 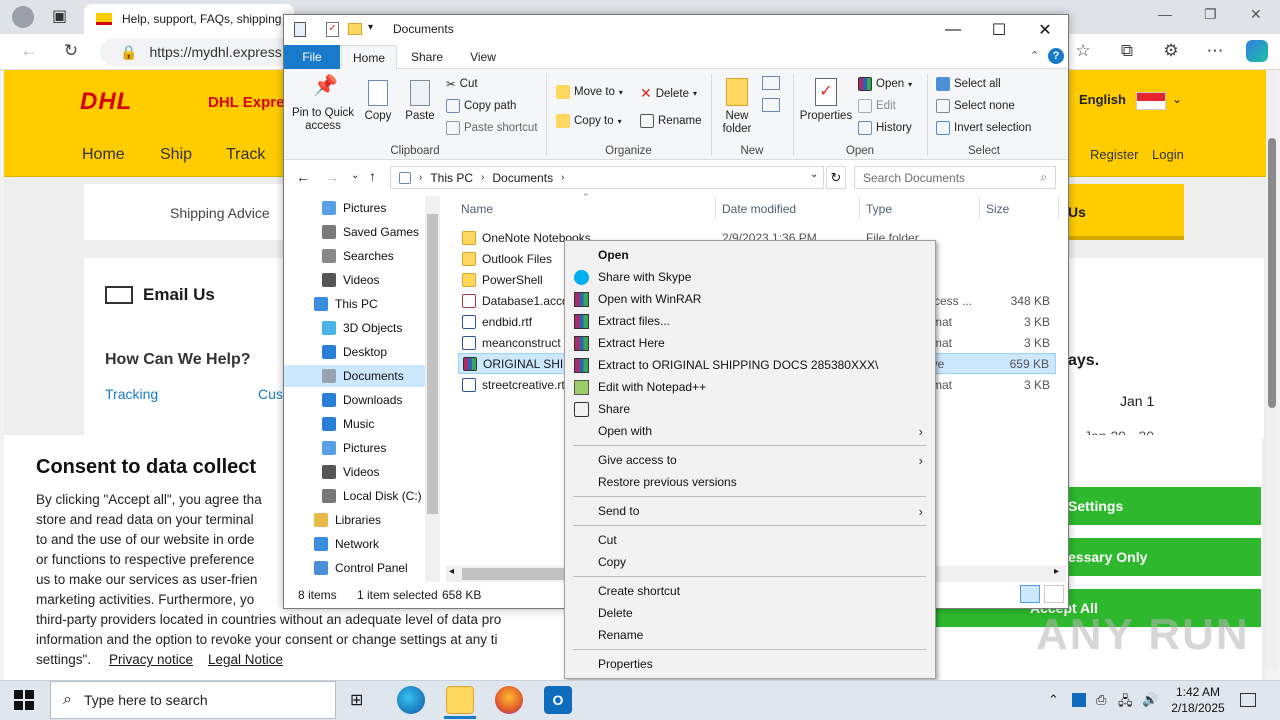 What do you see at coordinates (1083, 51) in the screenshot?
I see `favorite-star-icon: ☆` at bounding box center [1083, 51].